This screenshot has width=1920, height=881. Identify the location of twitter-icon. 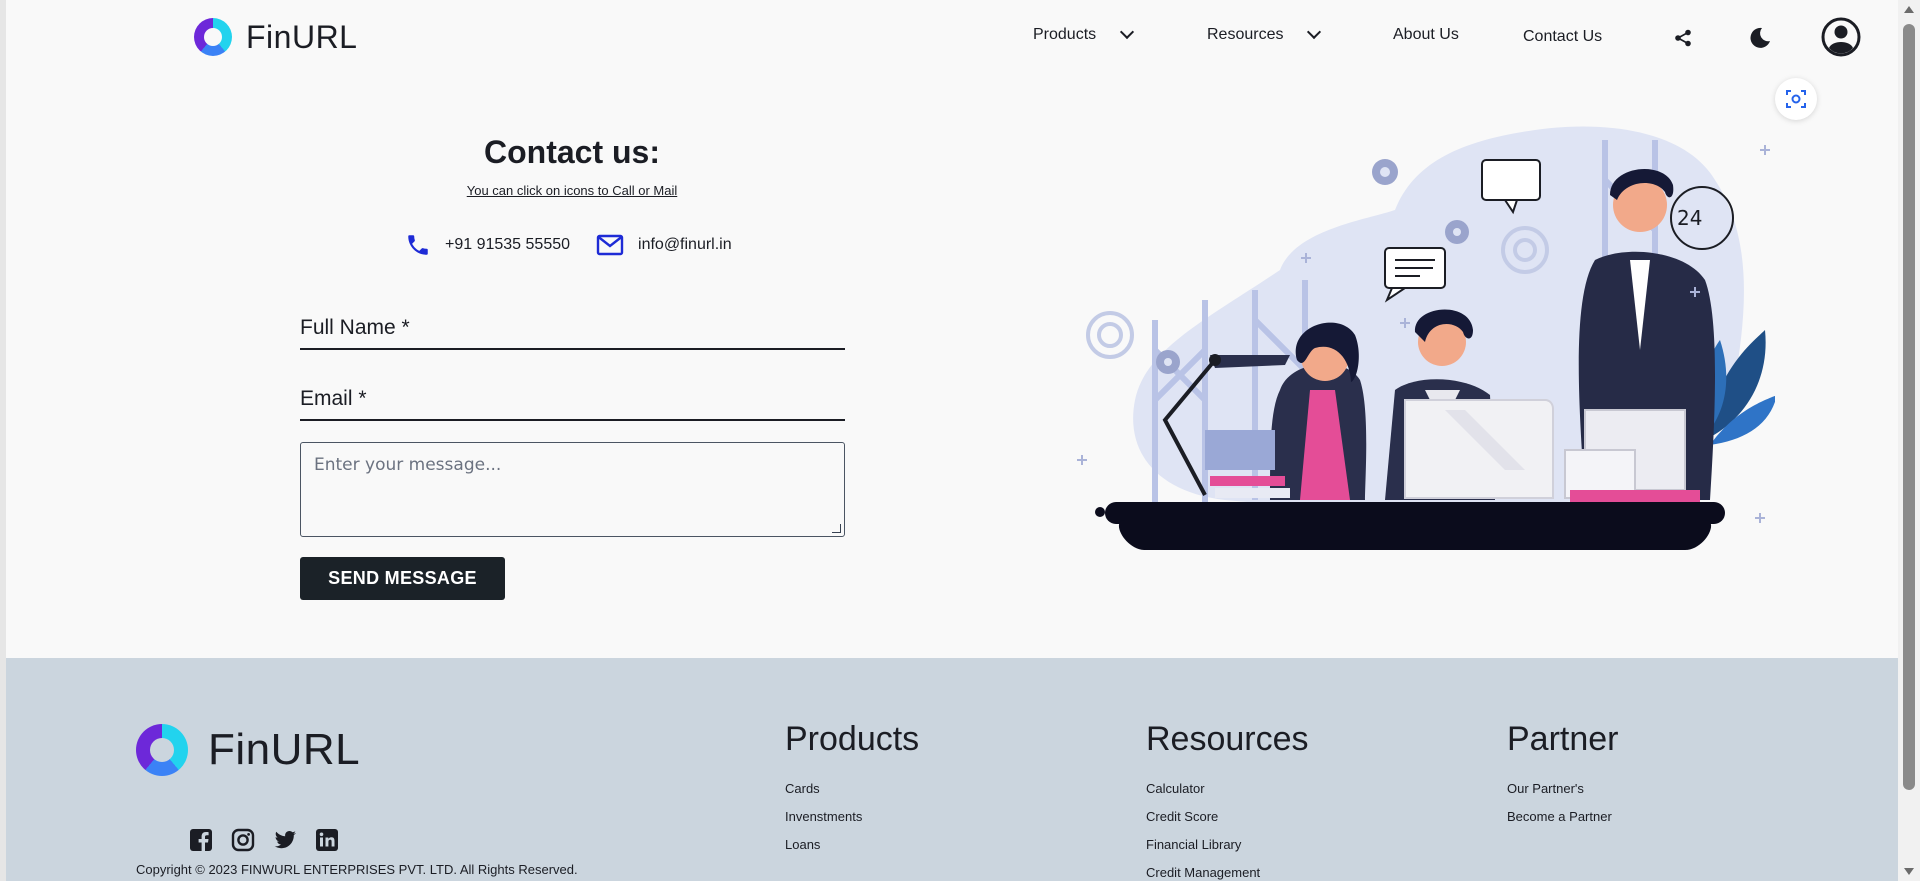
(285, 840).